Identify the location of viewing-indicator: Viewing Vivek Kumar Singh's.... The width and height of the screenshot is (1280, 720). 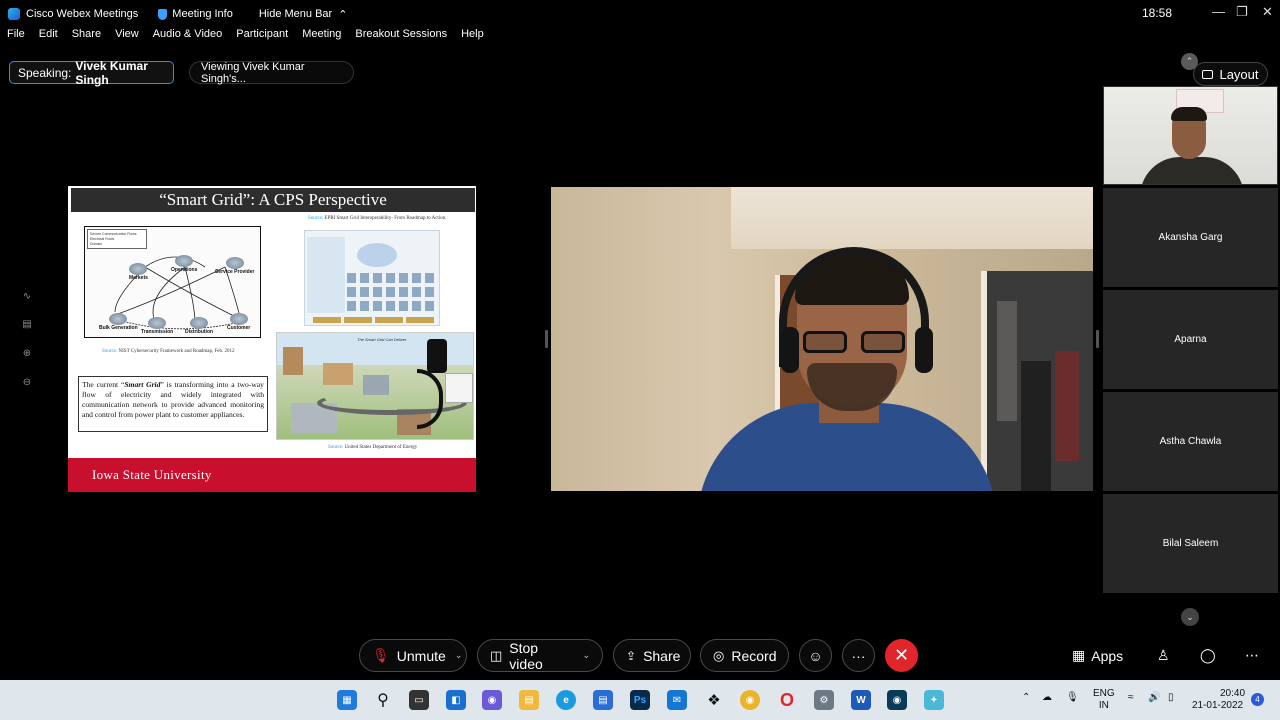
(271, 72).